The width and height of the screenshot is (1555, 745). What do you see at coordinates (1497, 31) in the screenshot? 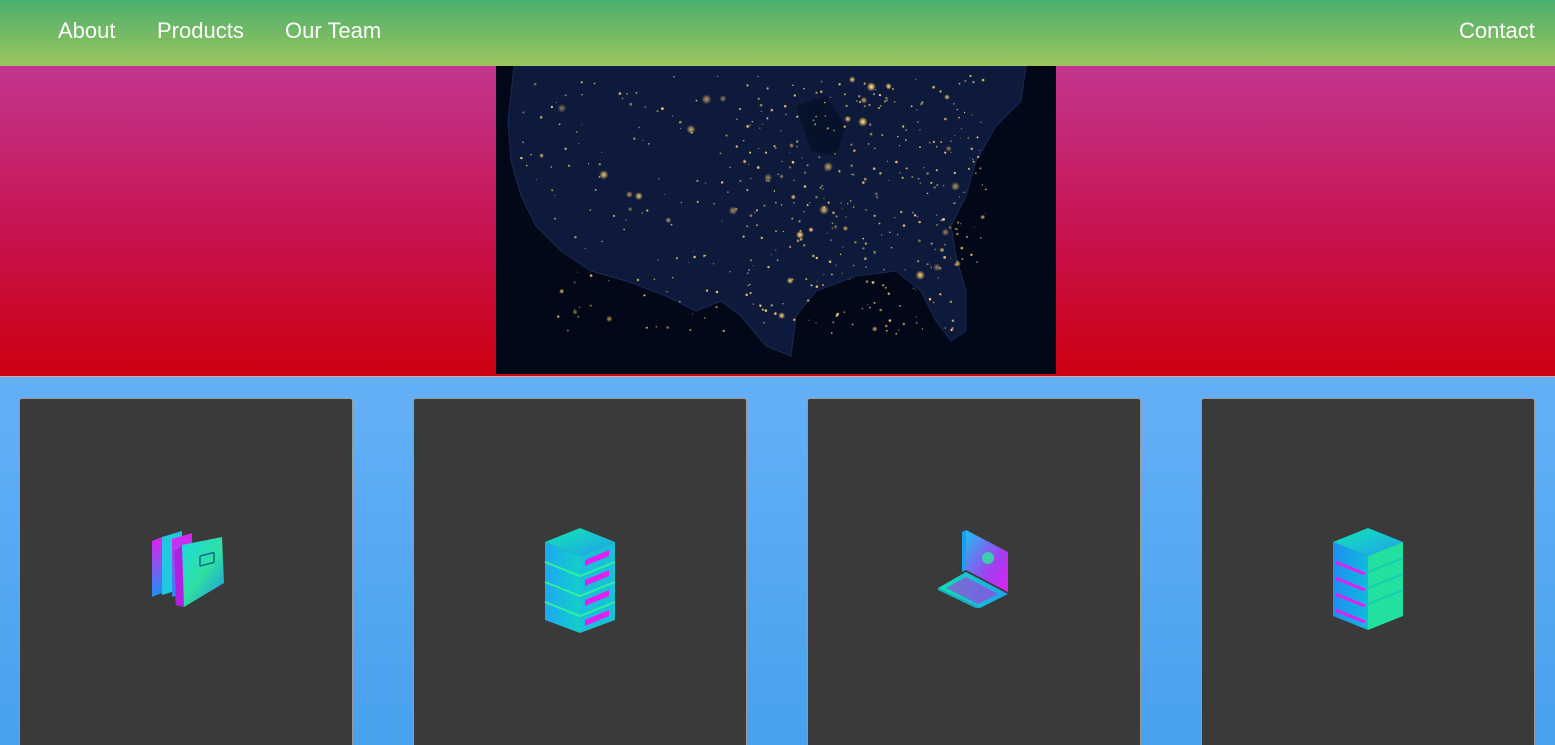
I see `nav-link-contact: Contact` at bounding box center [1497, 31].